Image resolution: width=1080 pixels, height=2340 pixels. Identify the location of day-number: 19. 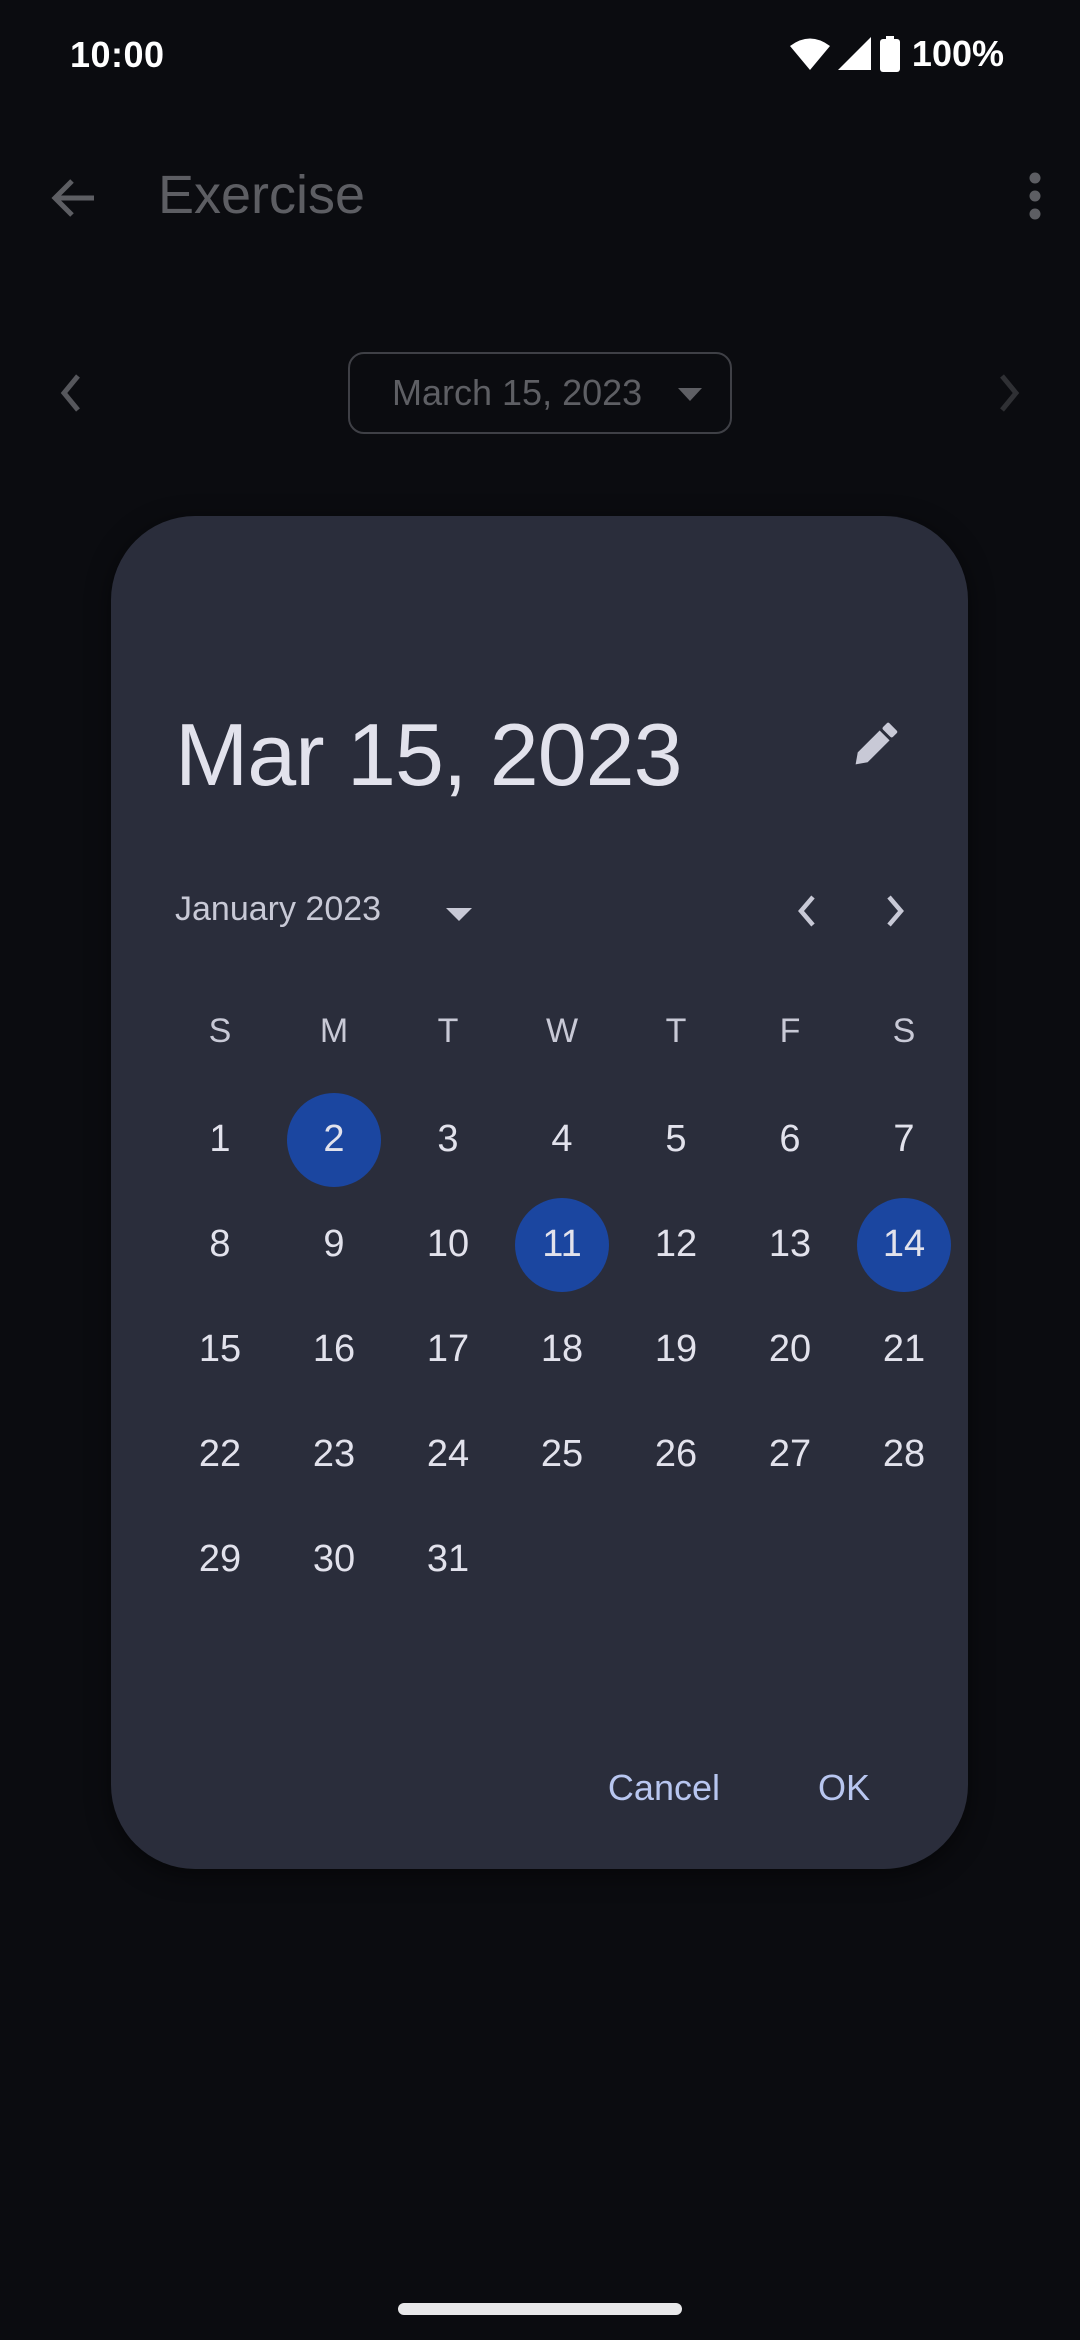
(676, 1349).